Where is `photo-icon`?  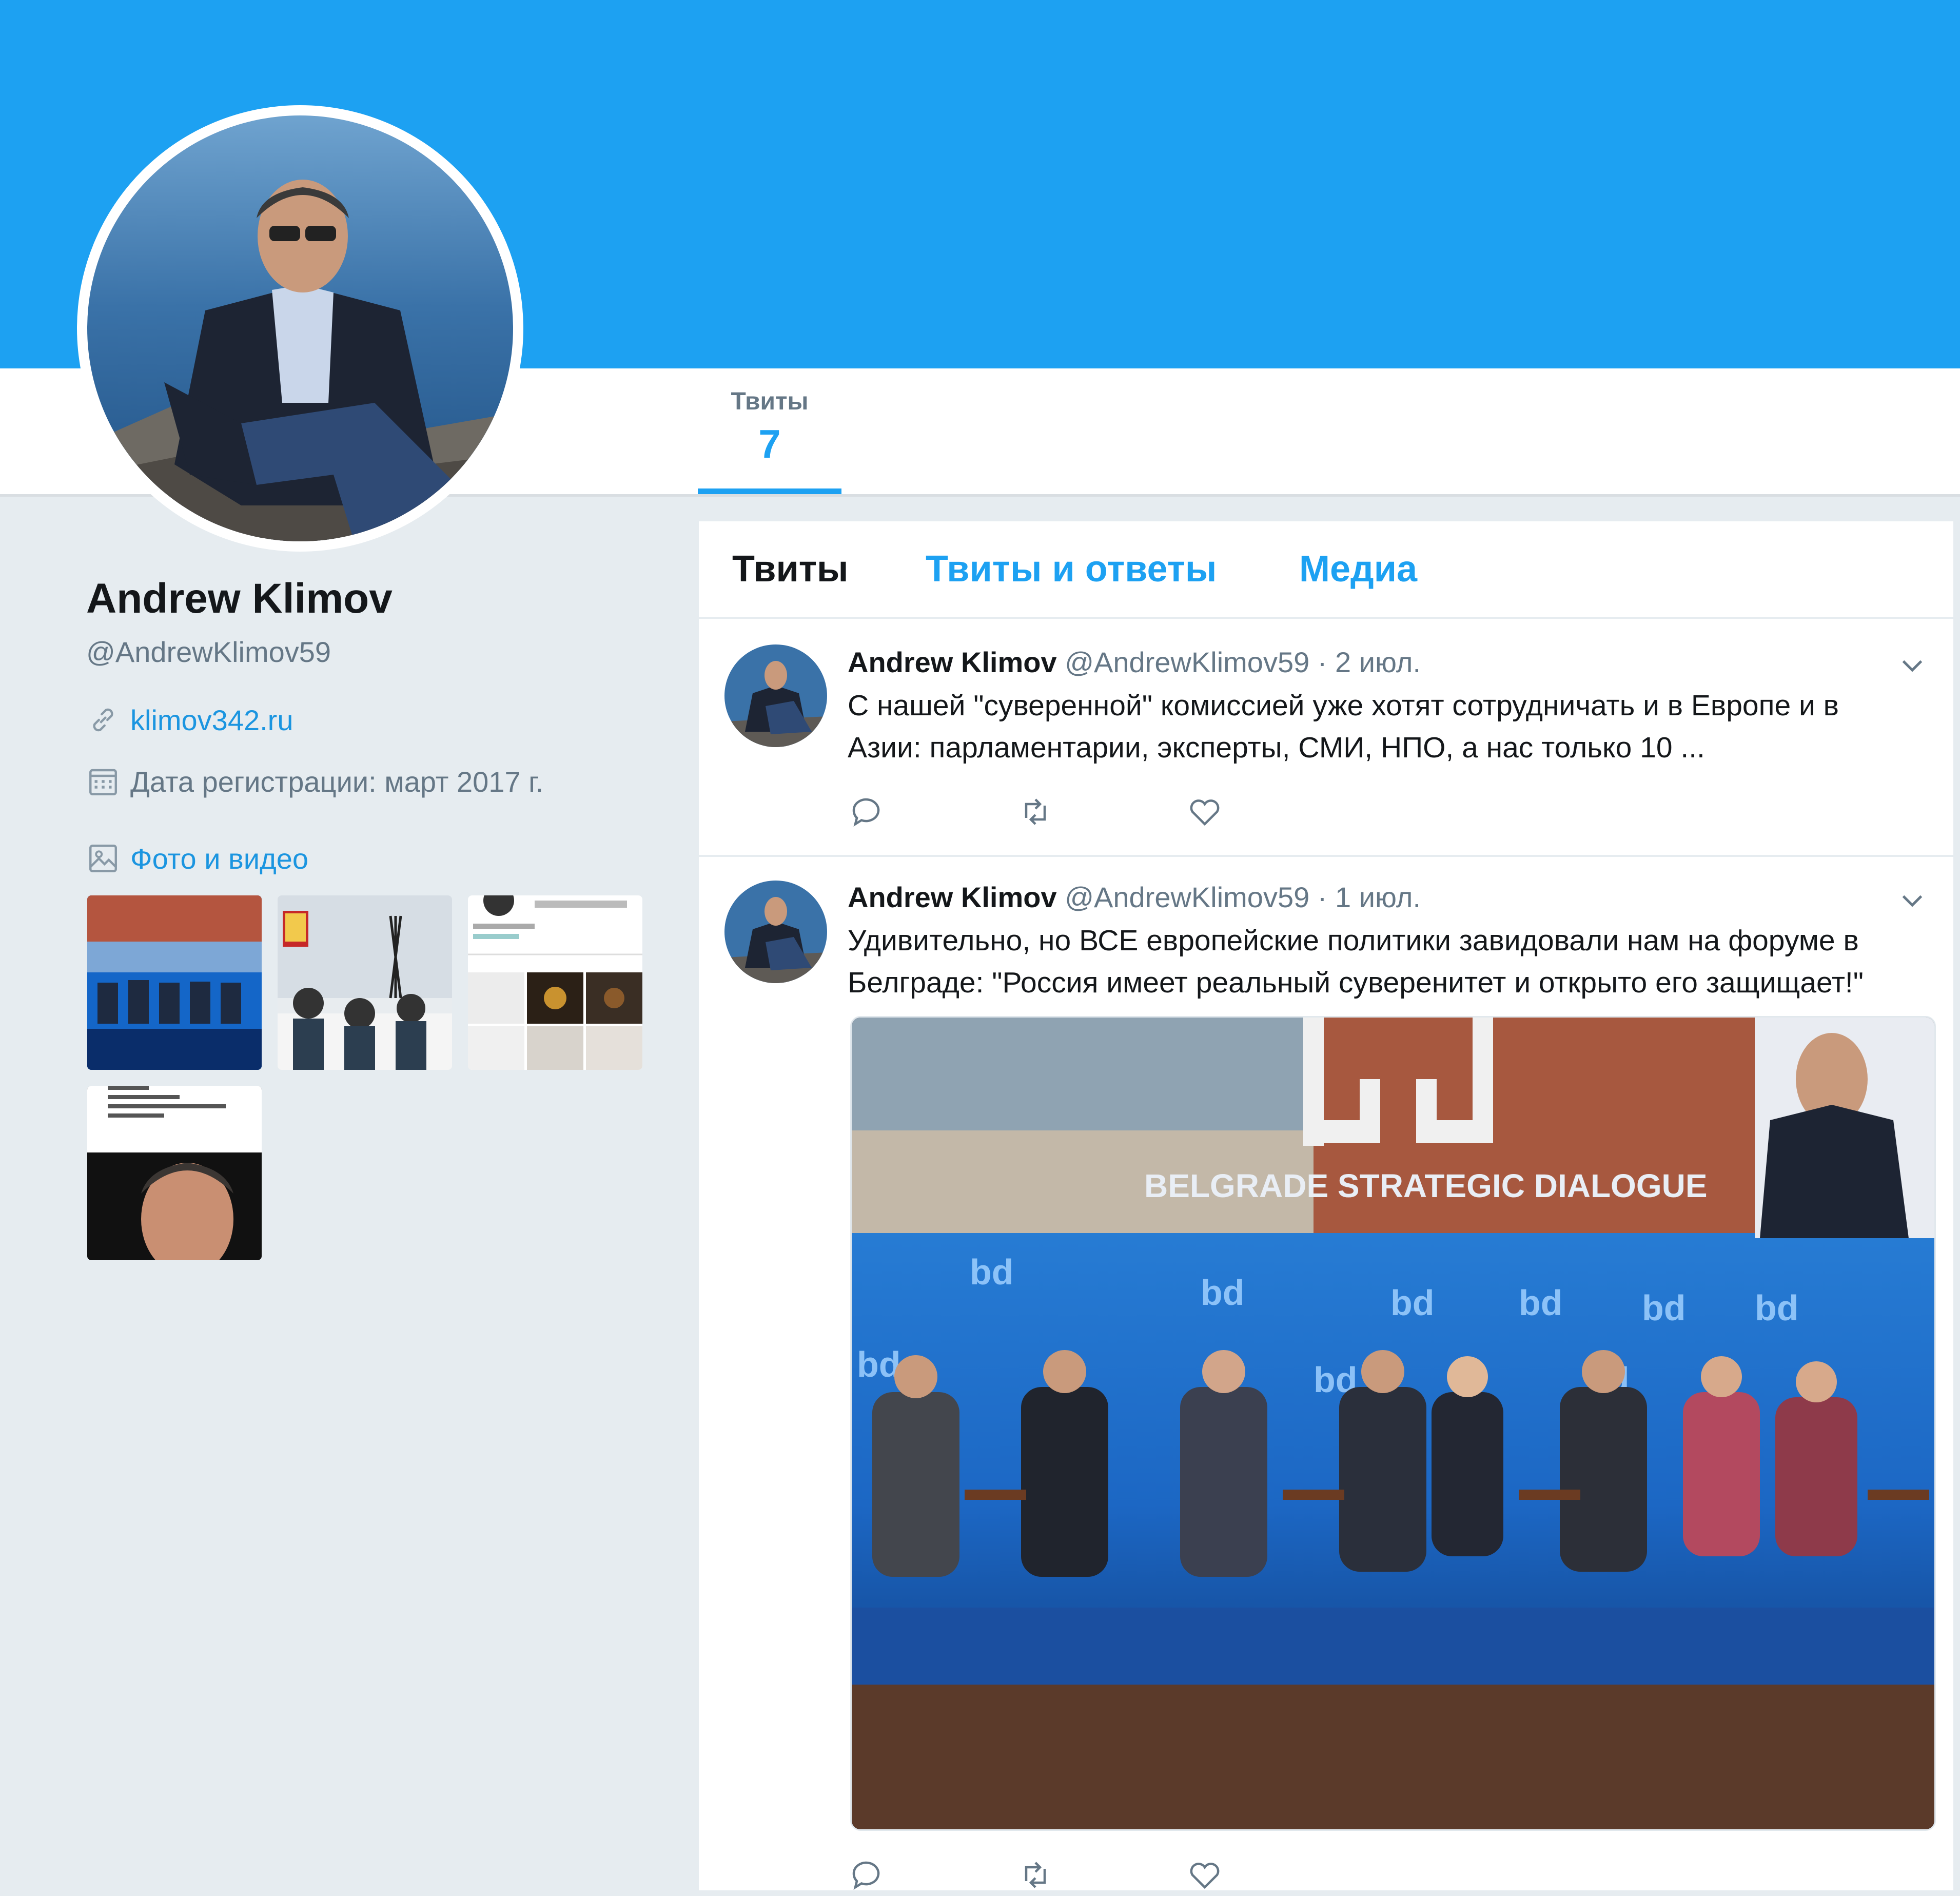
photo-icon is located at coordinates (103, 859).